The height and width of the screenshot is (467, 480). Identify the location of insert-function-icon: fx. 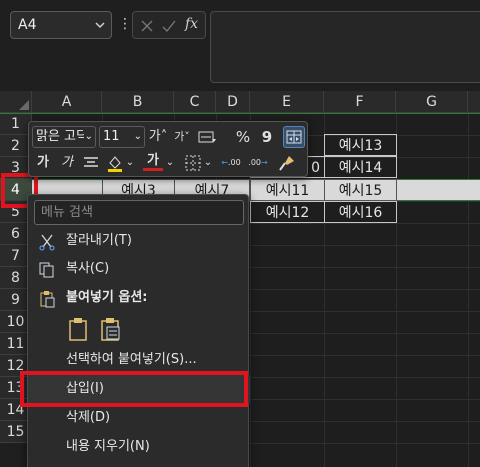
(193, 24).